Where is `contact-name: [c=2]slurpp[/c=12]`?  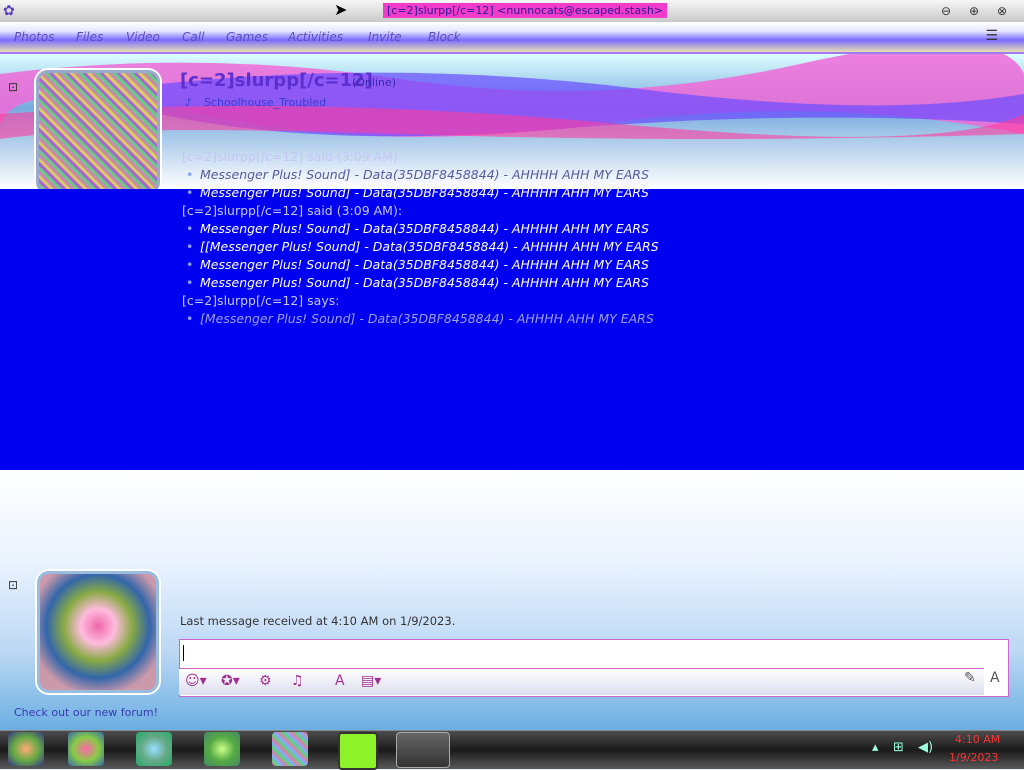
contact-name: [c=2]slurpp[/c=12] is located at coordinates (276, 80).